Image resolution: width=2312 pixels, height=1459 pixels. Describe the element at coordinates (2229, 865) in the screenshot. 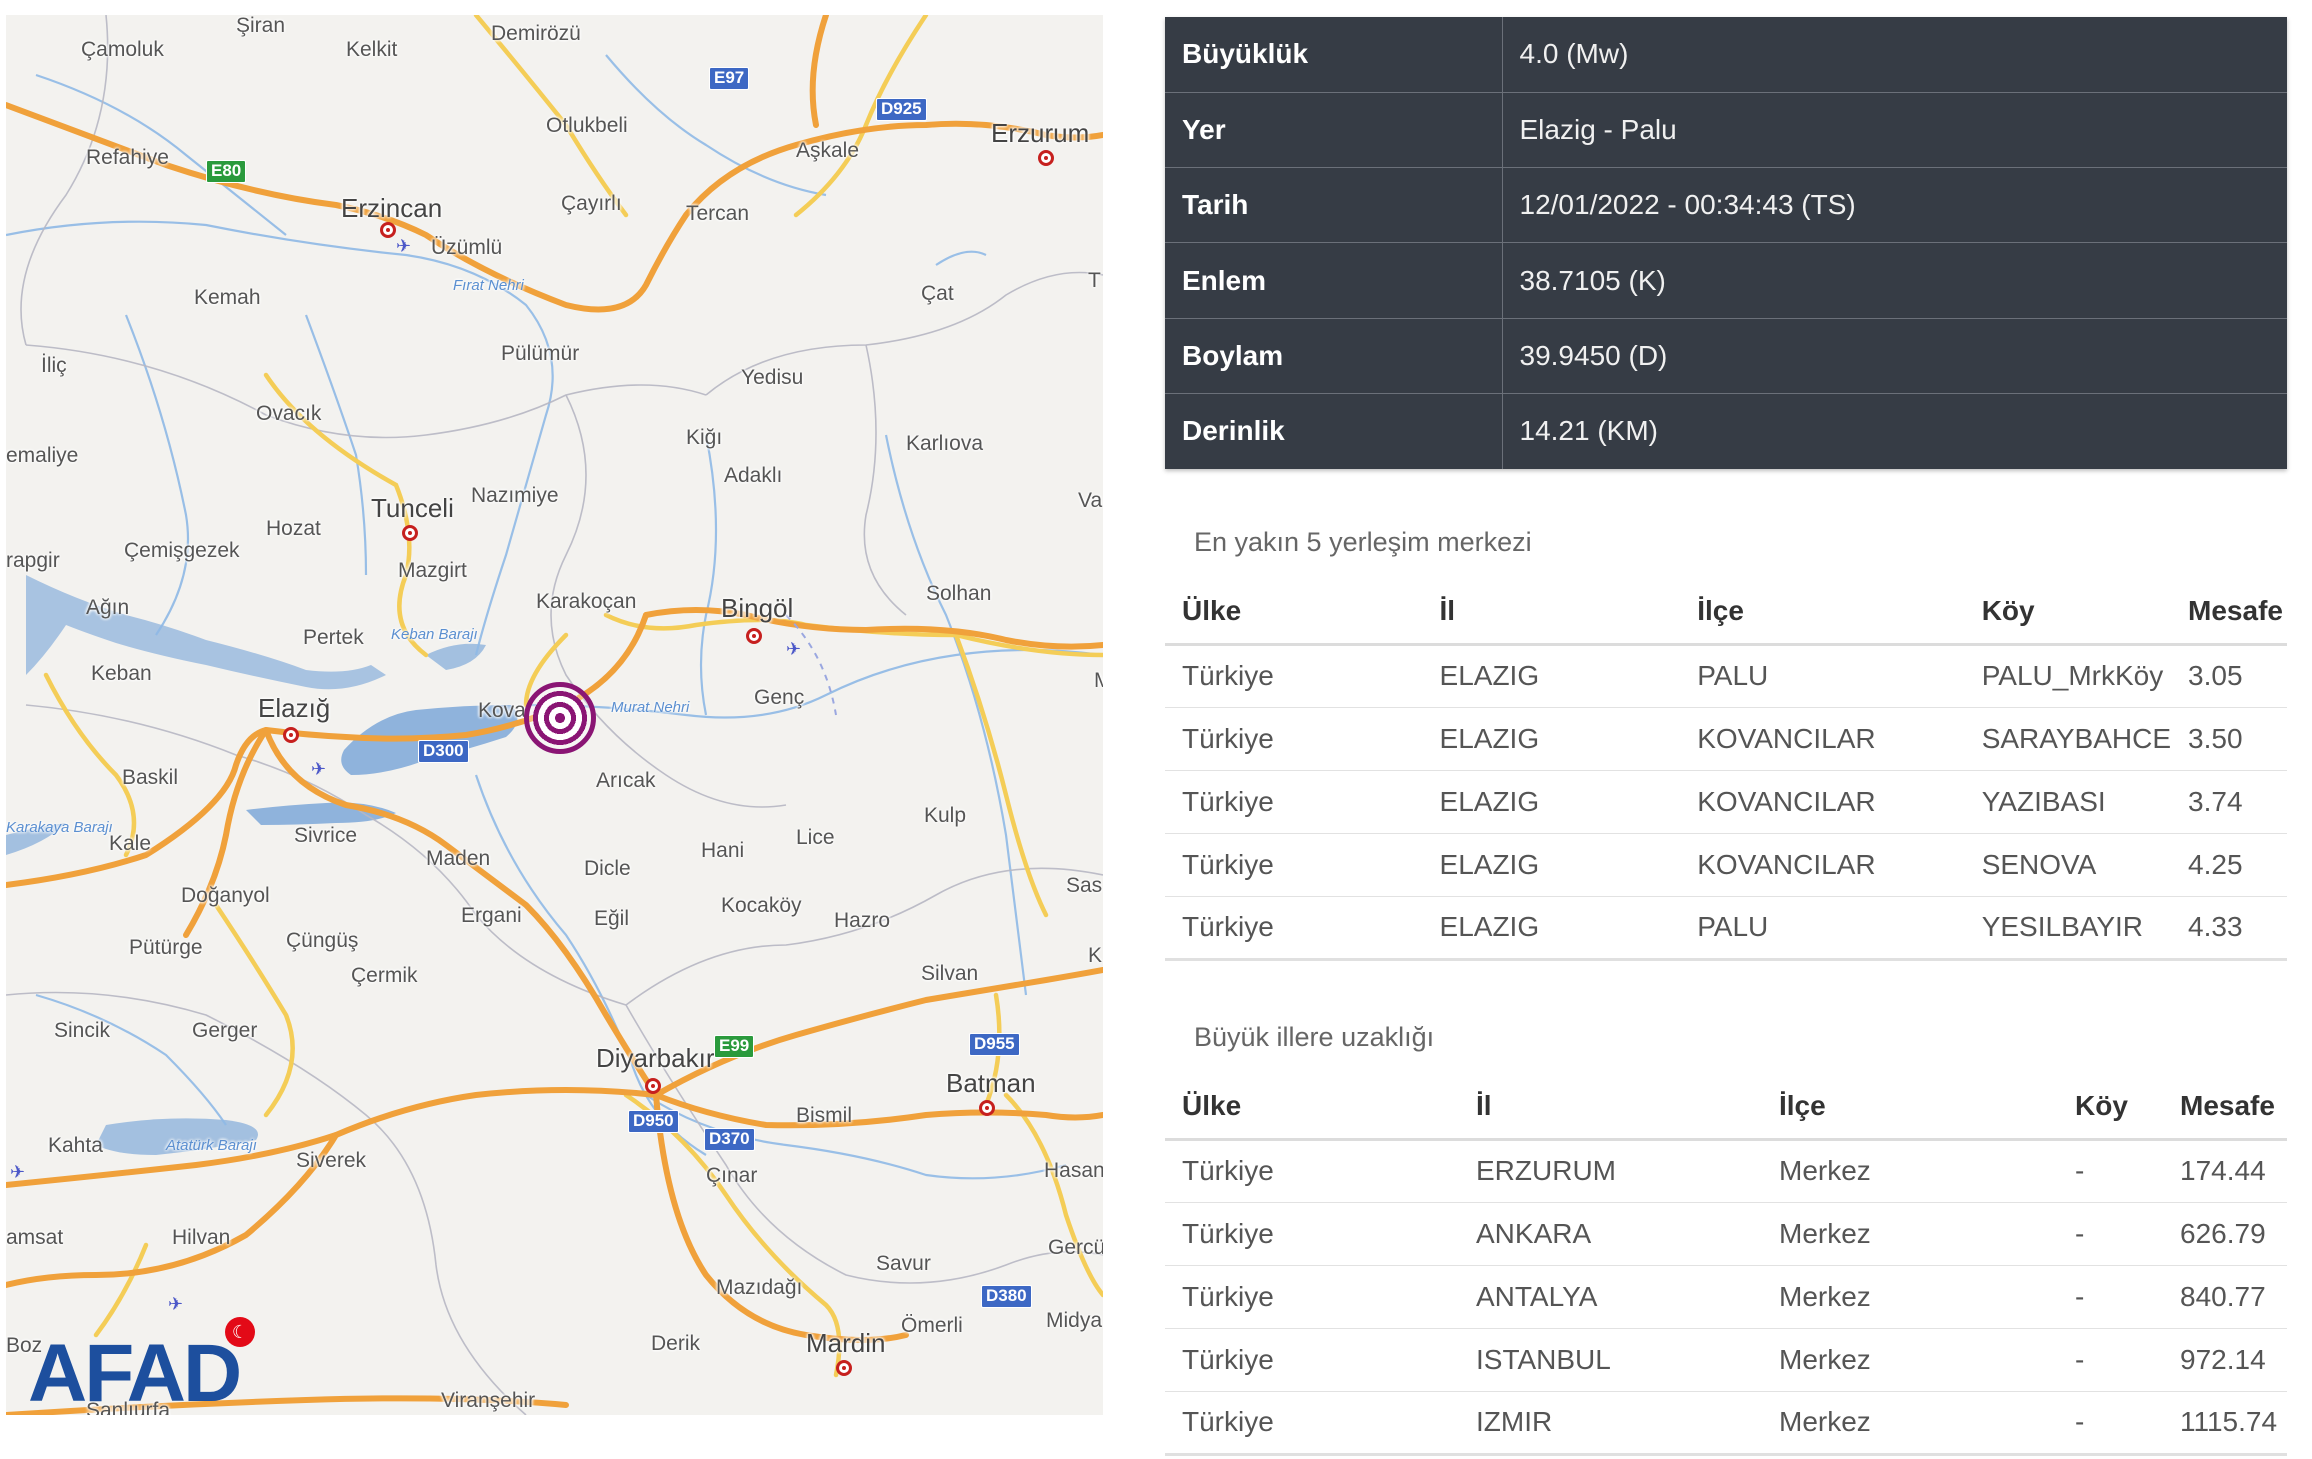

I see `table-cell: 4.25` at that location.